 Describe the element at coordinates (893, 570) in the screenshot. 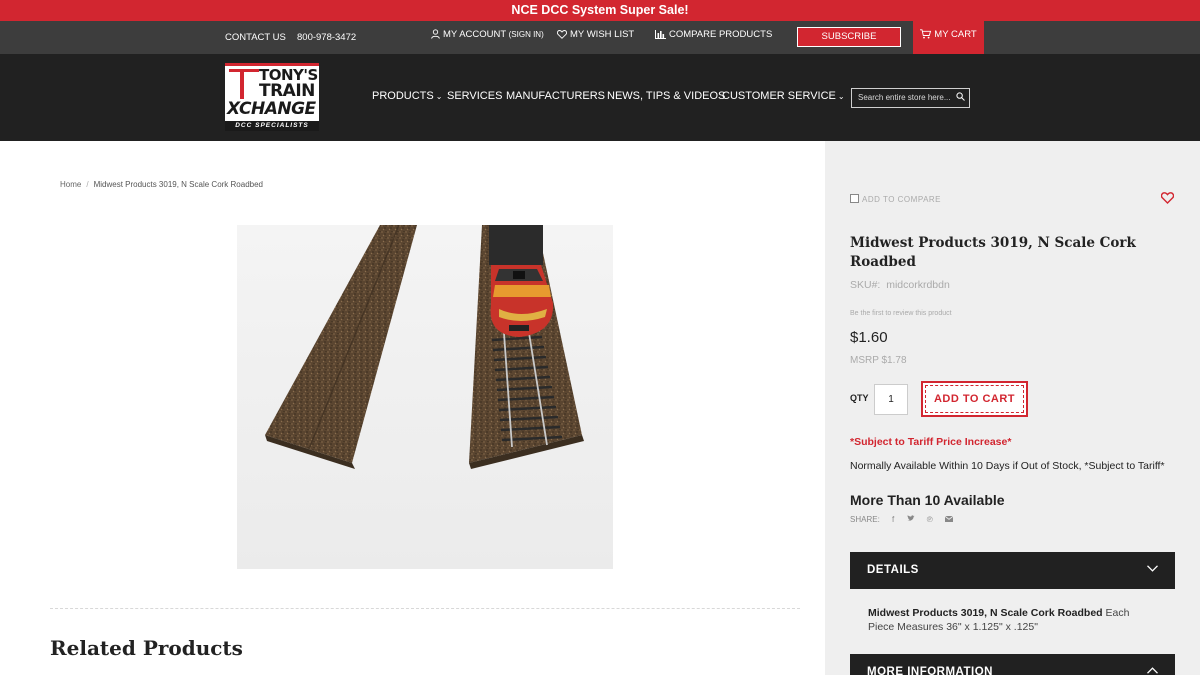

I see `details-label: DETAILS` at that location.